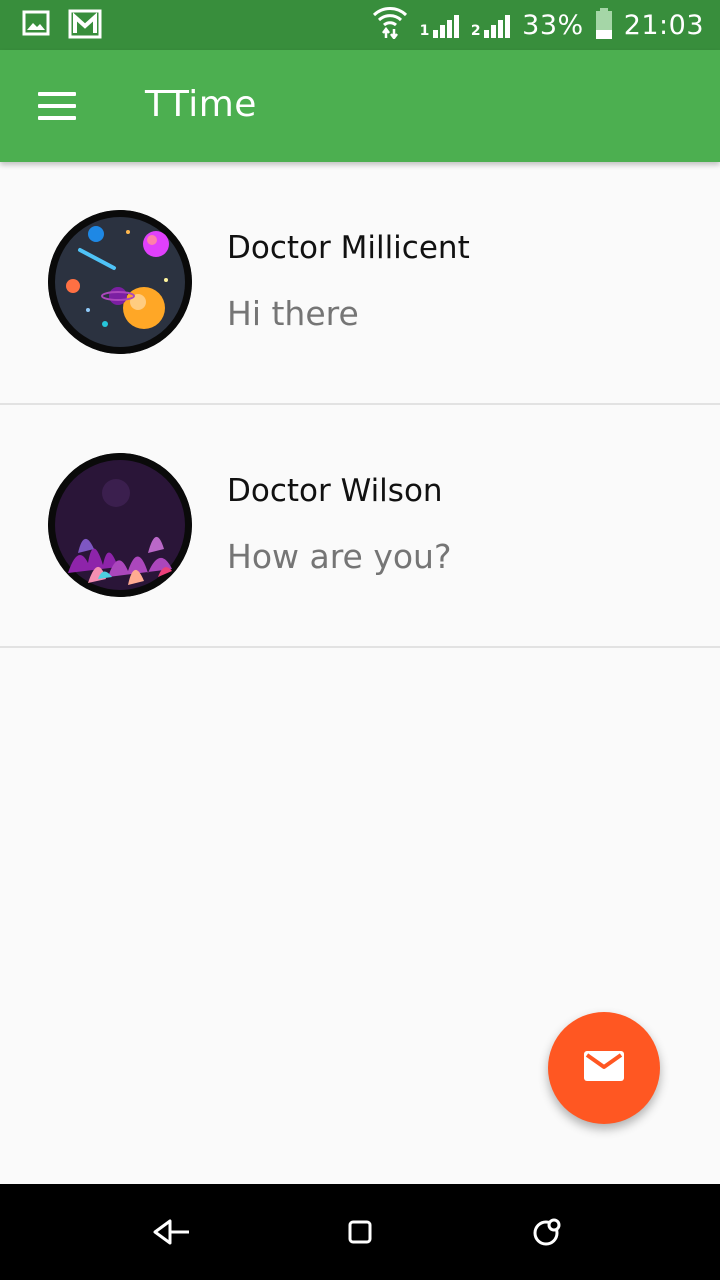  I want to click on mail-icon, so click(604, 1068).